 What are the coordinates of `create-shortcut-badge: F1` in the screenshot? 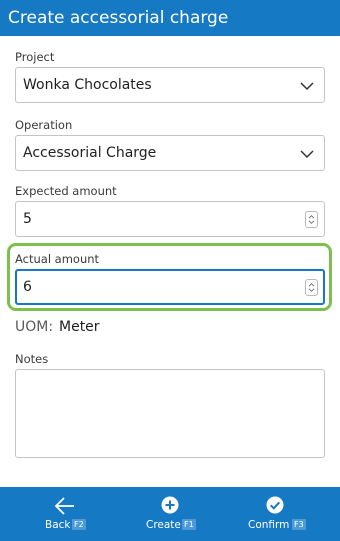 It's located at (189, 524).